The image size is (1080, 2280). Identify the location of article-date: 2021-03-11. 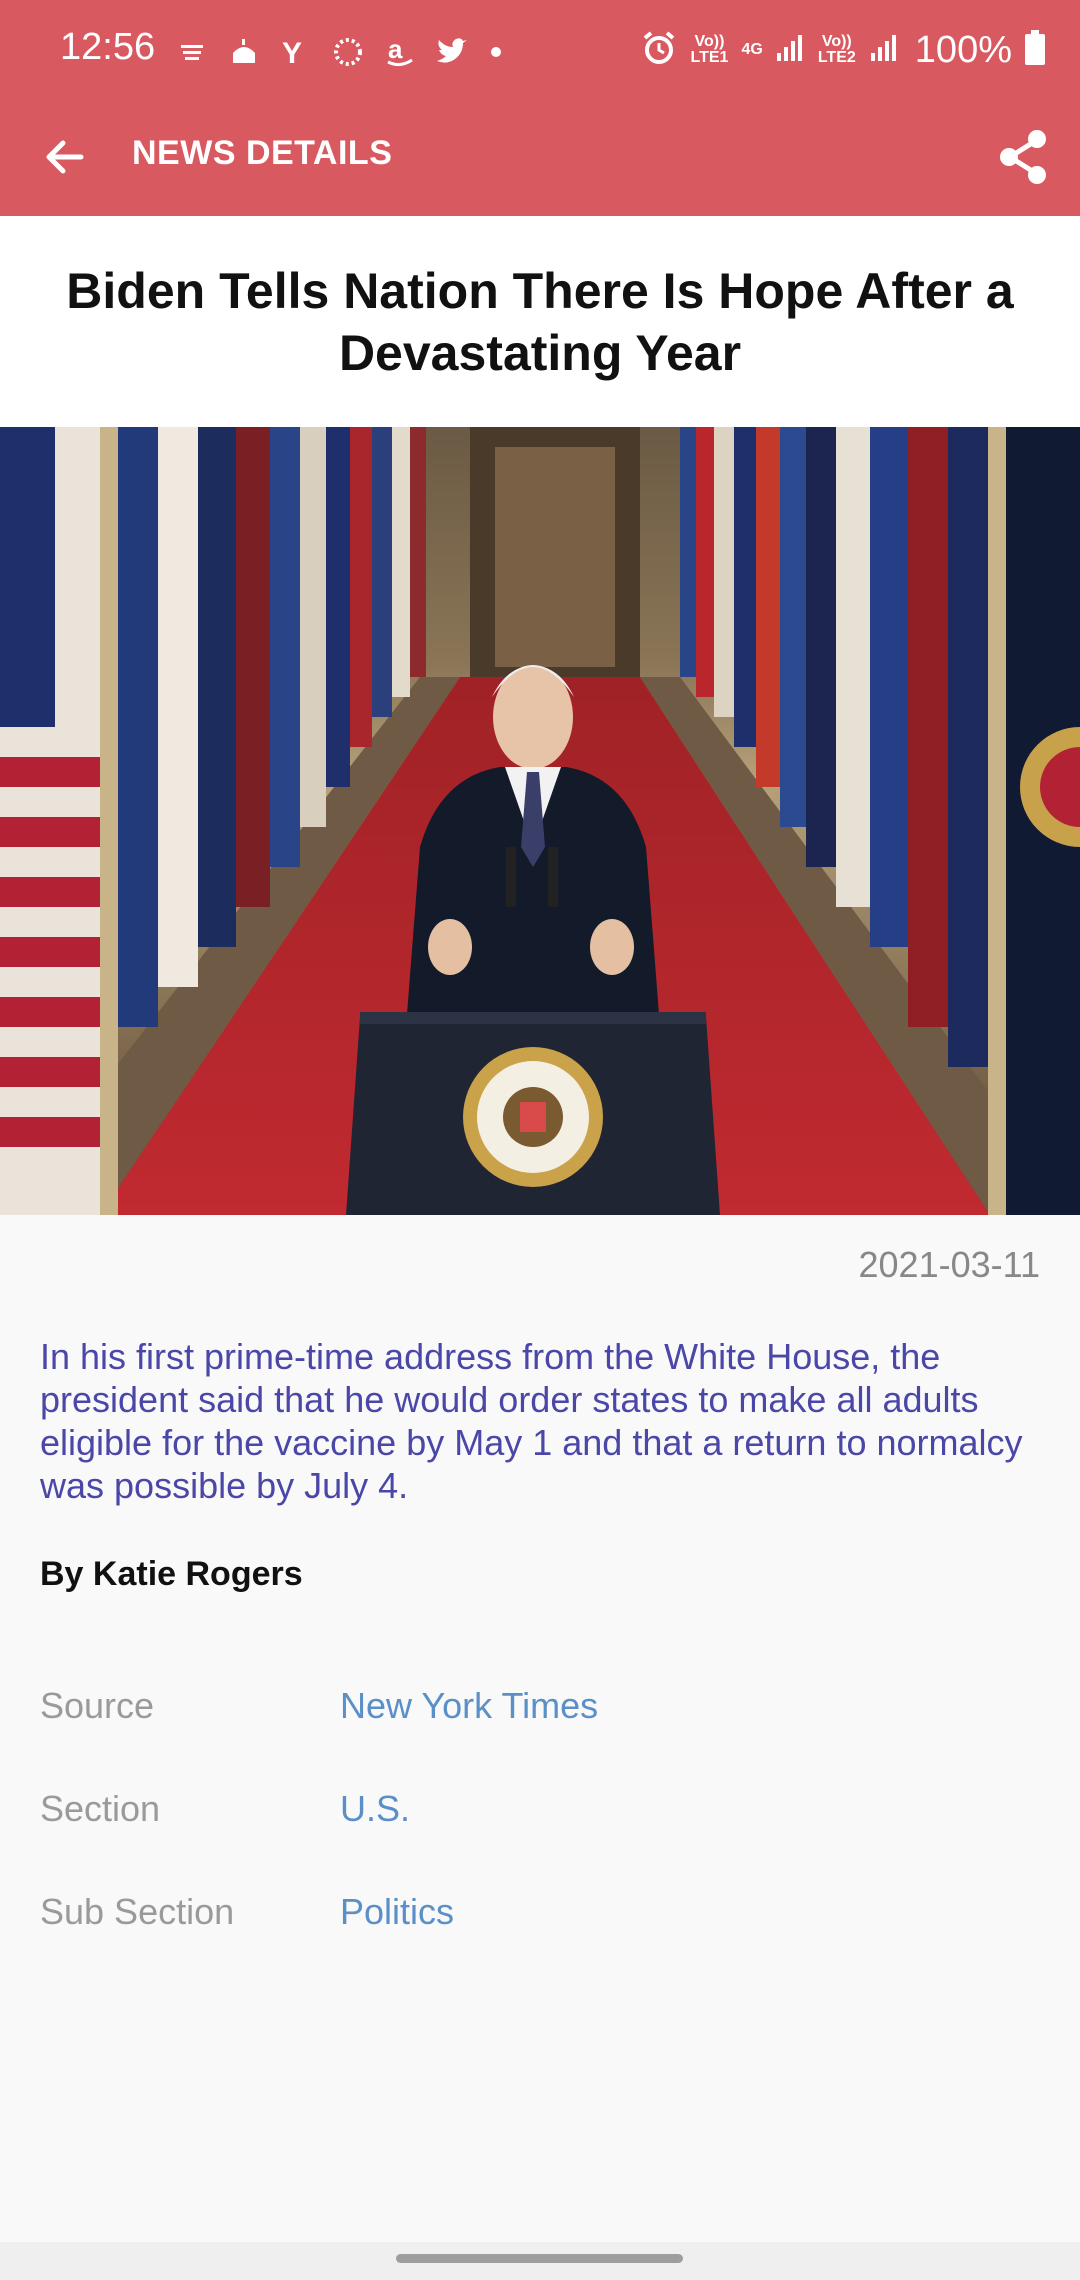
(949, 1264).